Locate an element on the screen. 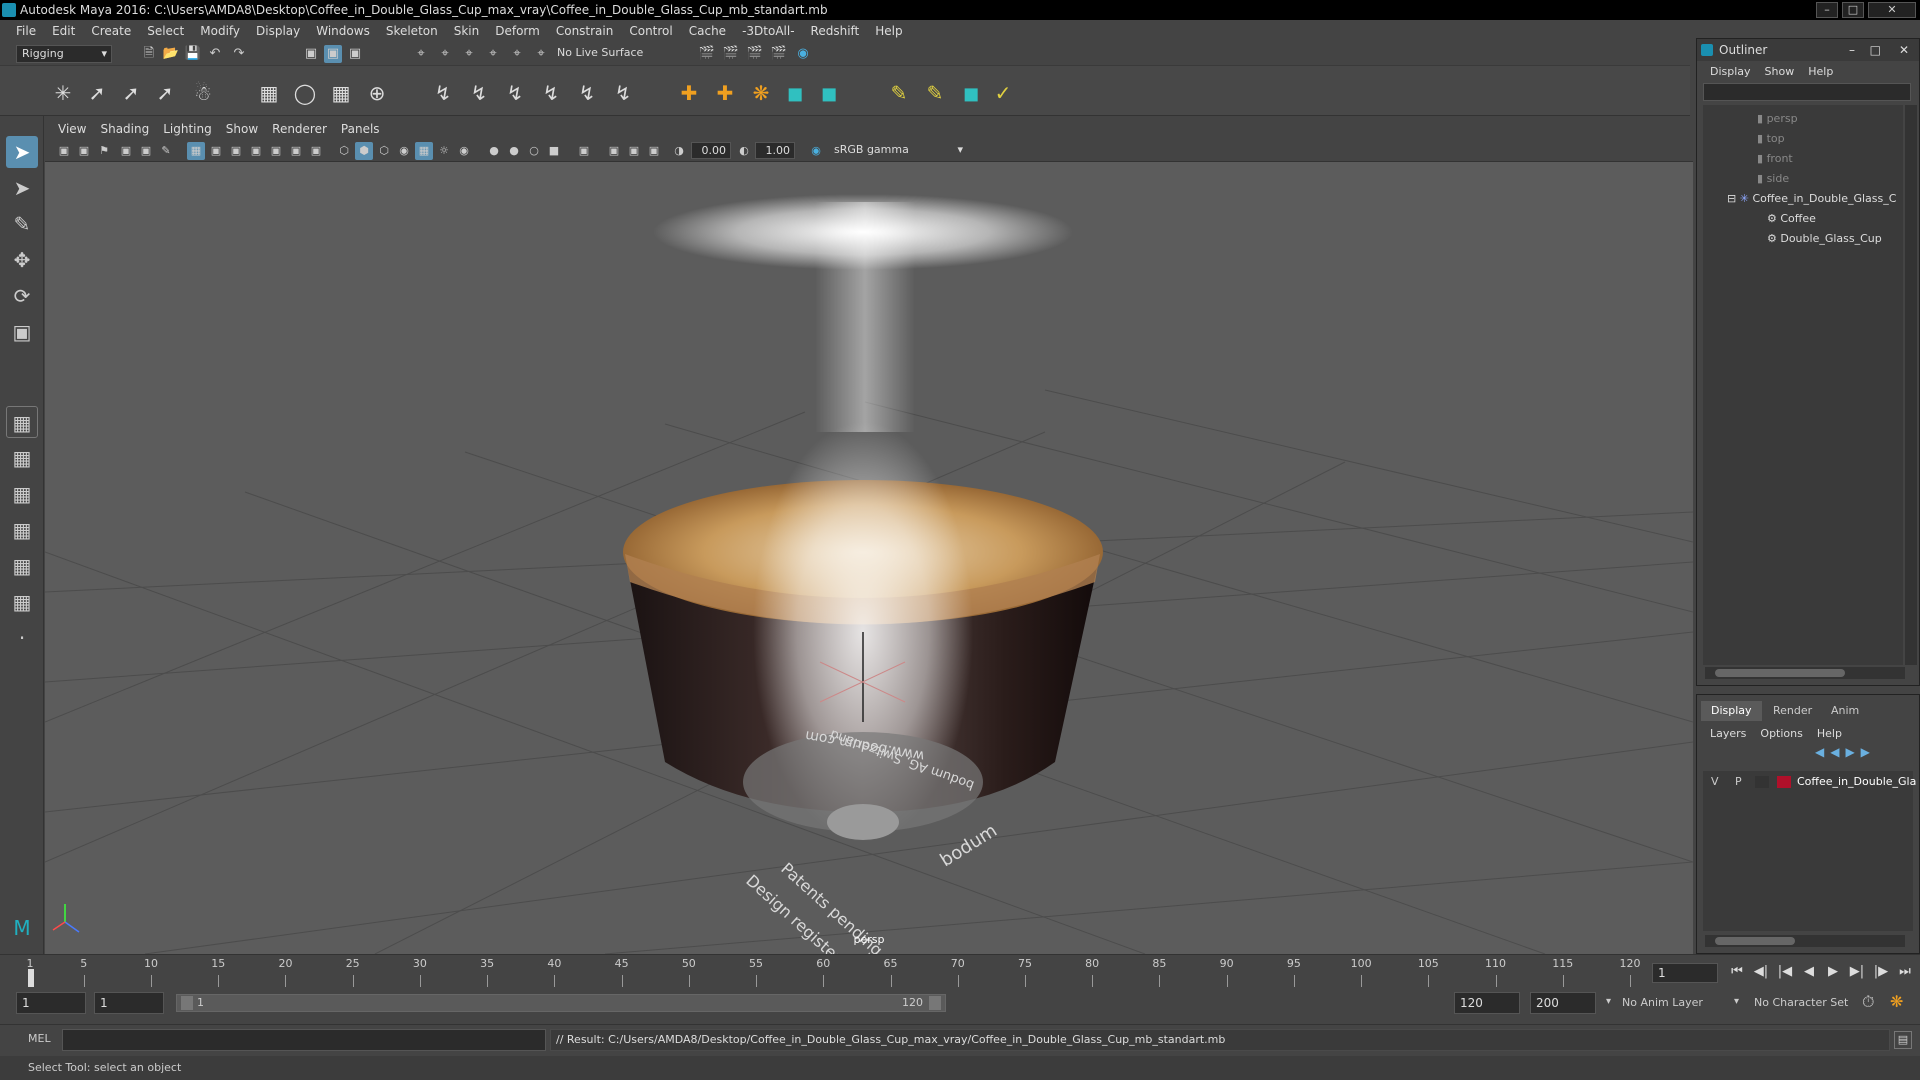  hypershade-layout-icon: ▦ is located at coordinates (22, 566).